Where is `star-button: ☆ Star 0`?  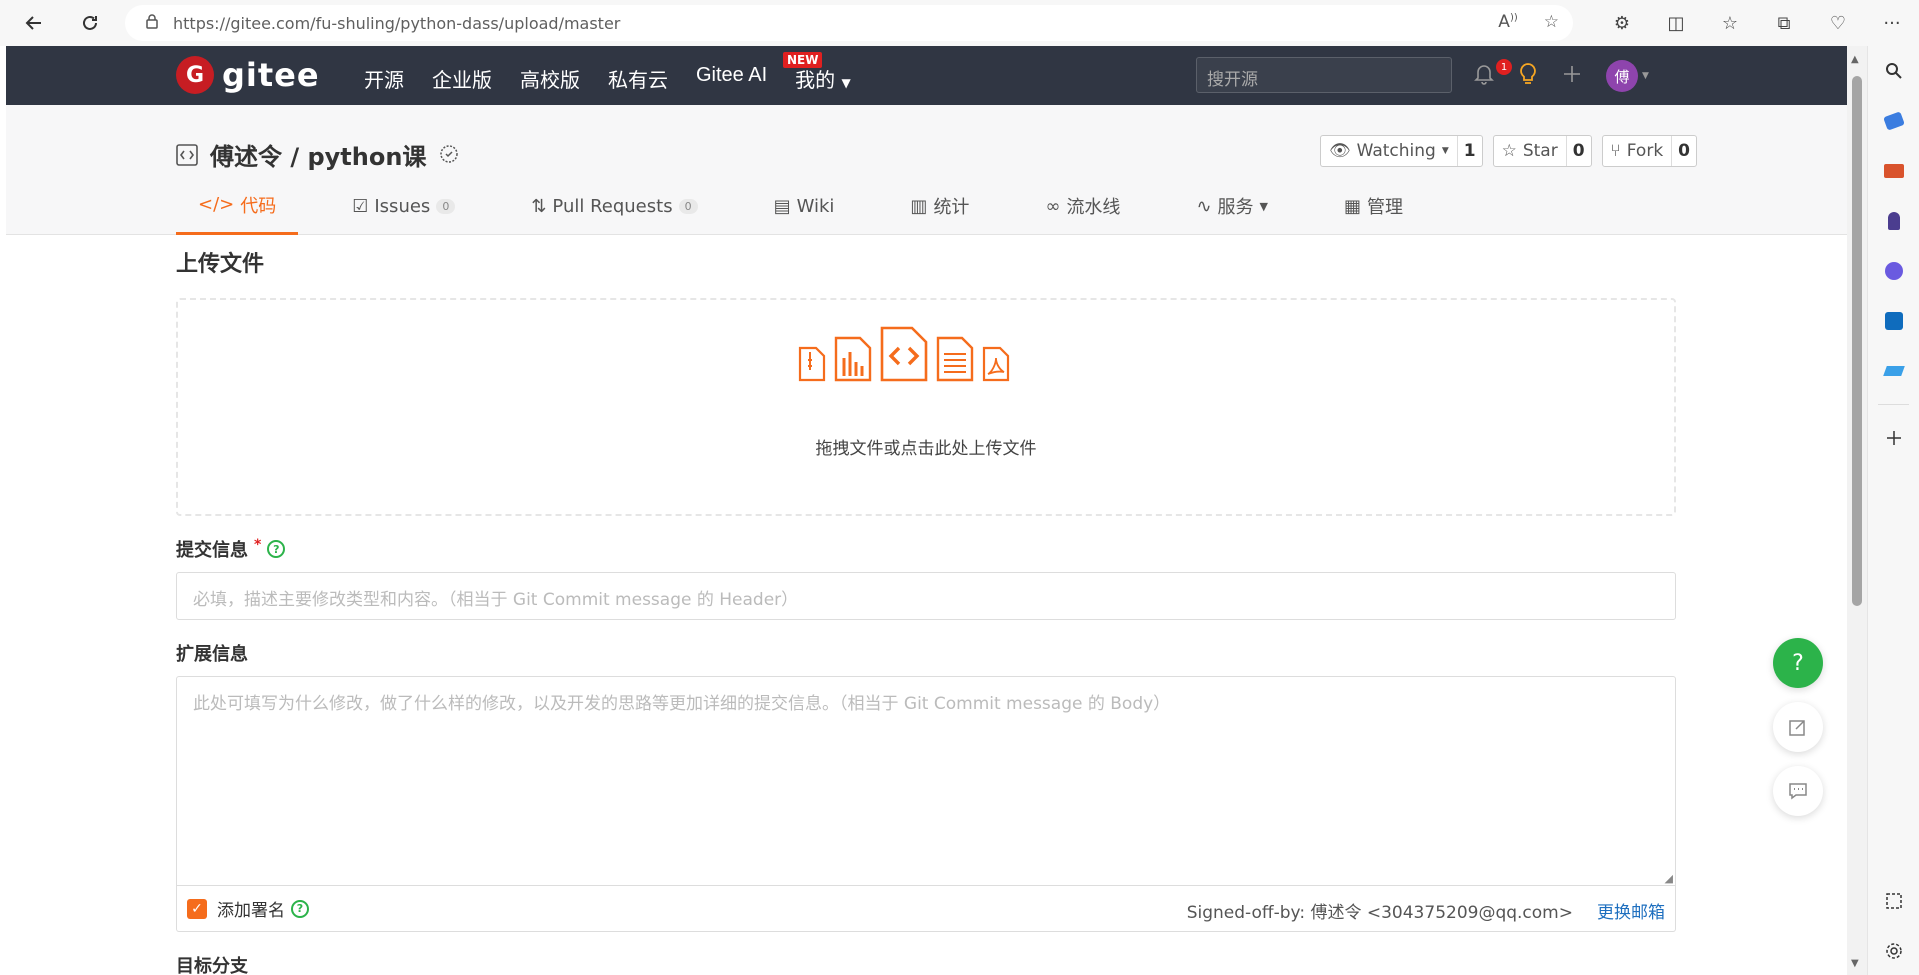
star-button: ☆ Star 0 is located at coordinates (1542, 151).